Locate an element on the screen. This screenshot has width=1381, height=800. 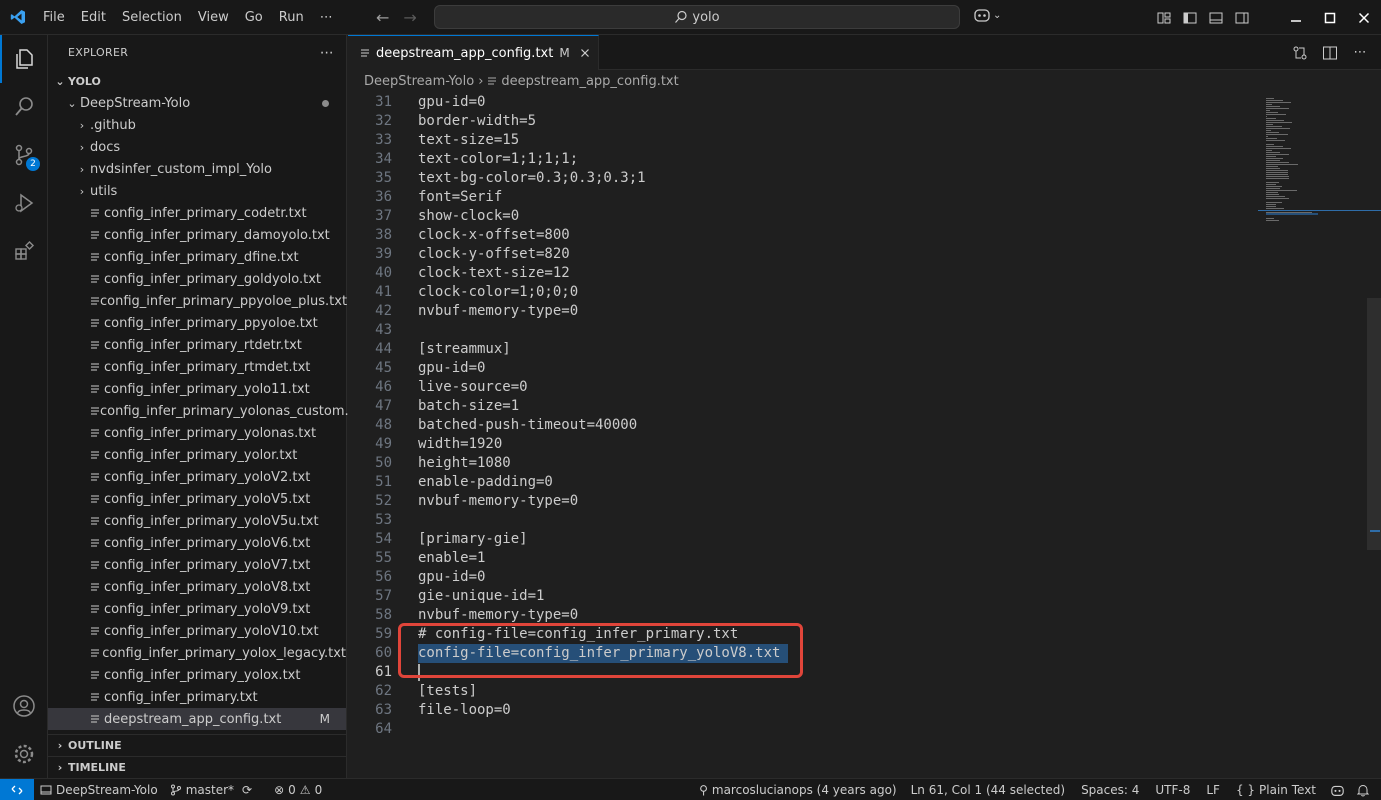
remote-indicator is located at coordinates (17, 789).